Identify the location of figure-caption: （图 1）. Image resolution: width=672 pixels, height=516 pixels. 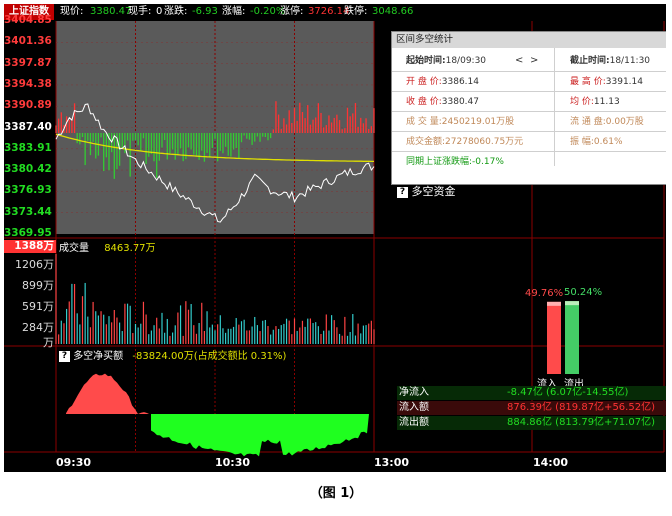
(336, 493).